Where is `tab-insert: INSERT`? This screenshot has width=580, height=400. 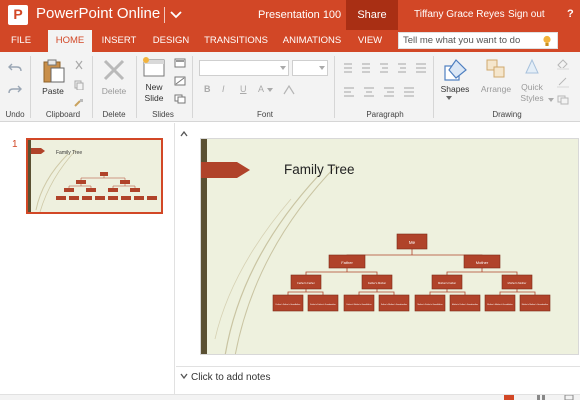
tab-insert: INSERT is located at coordinates (119, 41).